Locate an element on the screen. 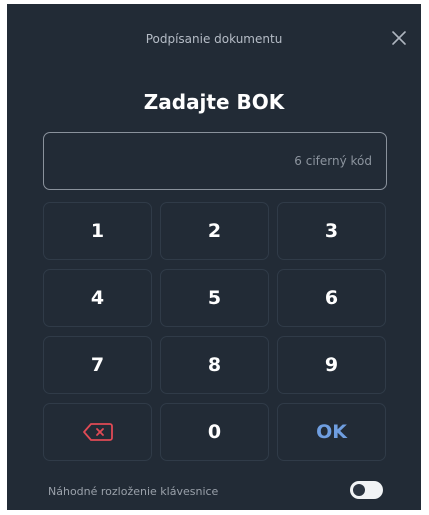 The width and height of the screenshot is (429, 515). key-3: 3 is located at coordinates (331, 231).